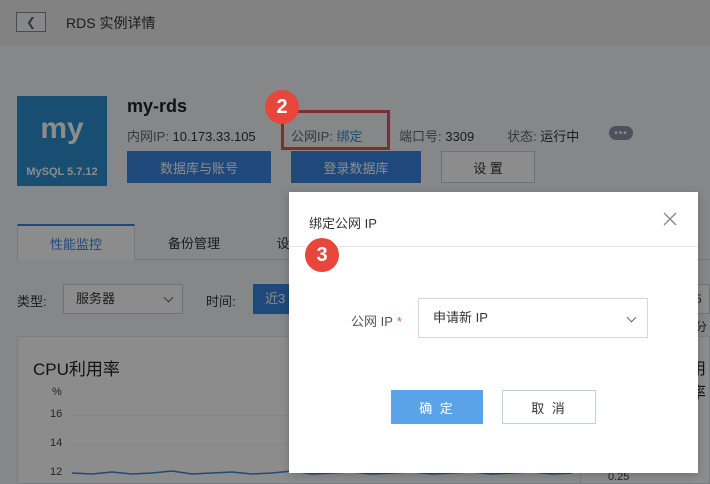 Image resolution: width=710 pixels, height=484 pixels. I want to click on close-icon, so click(670, 219).